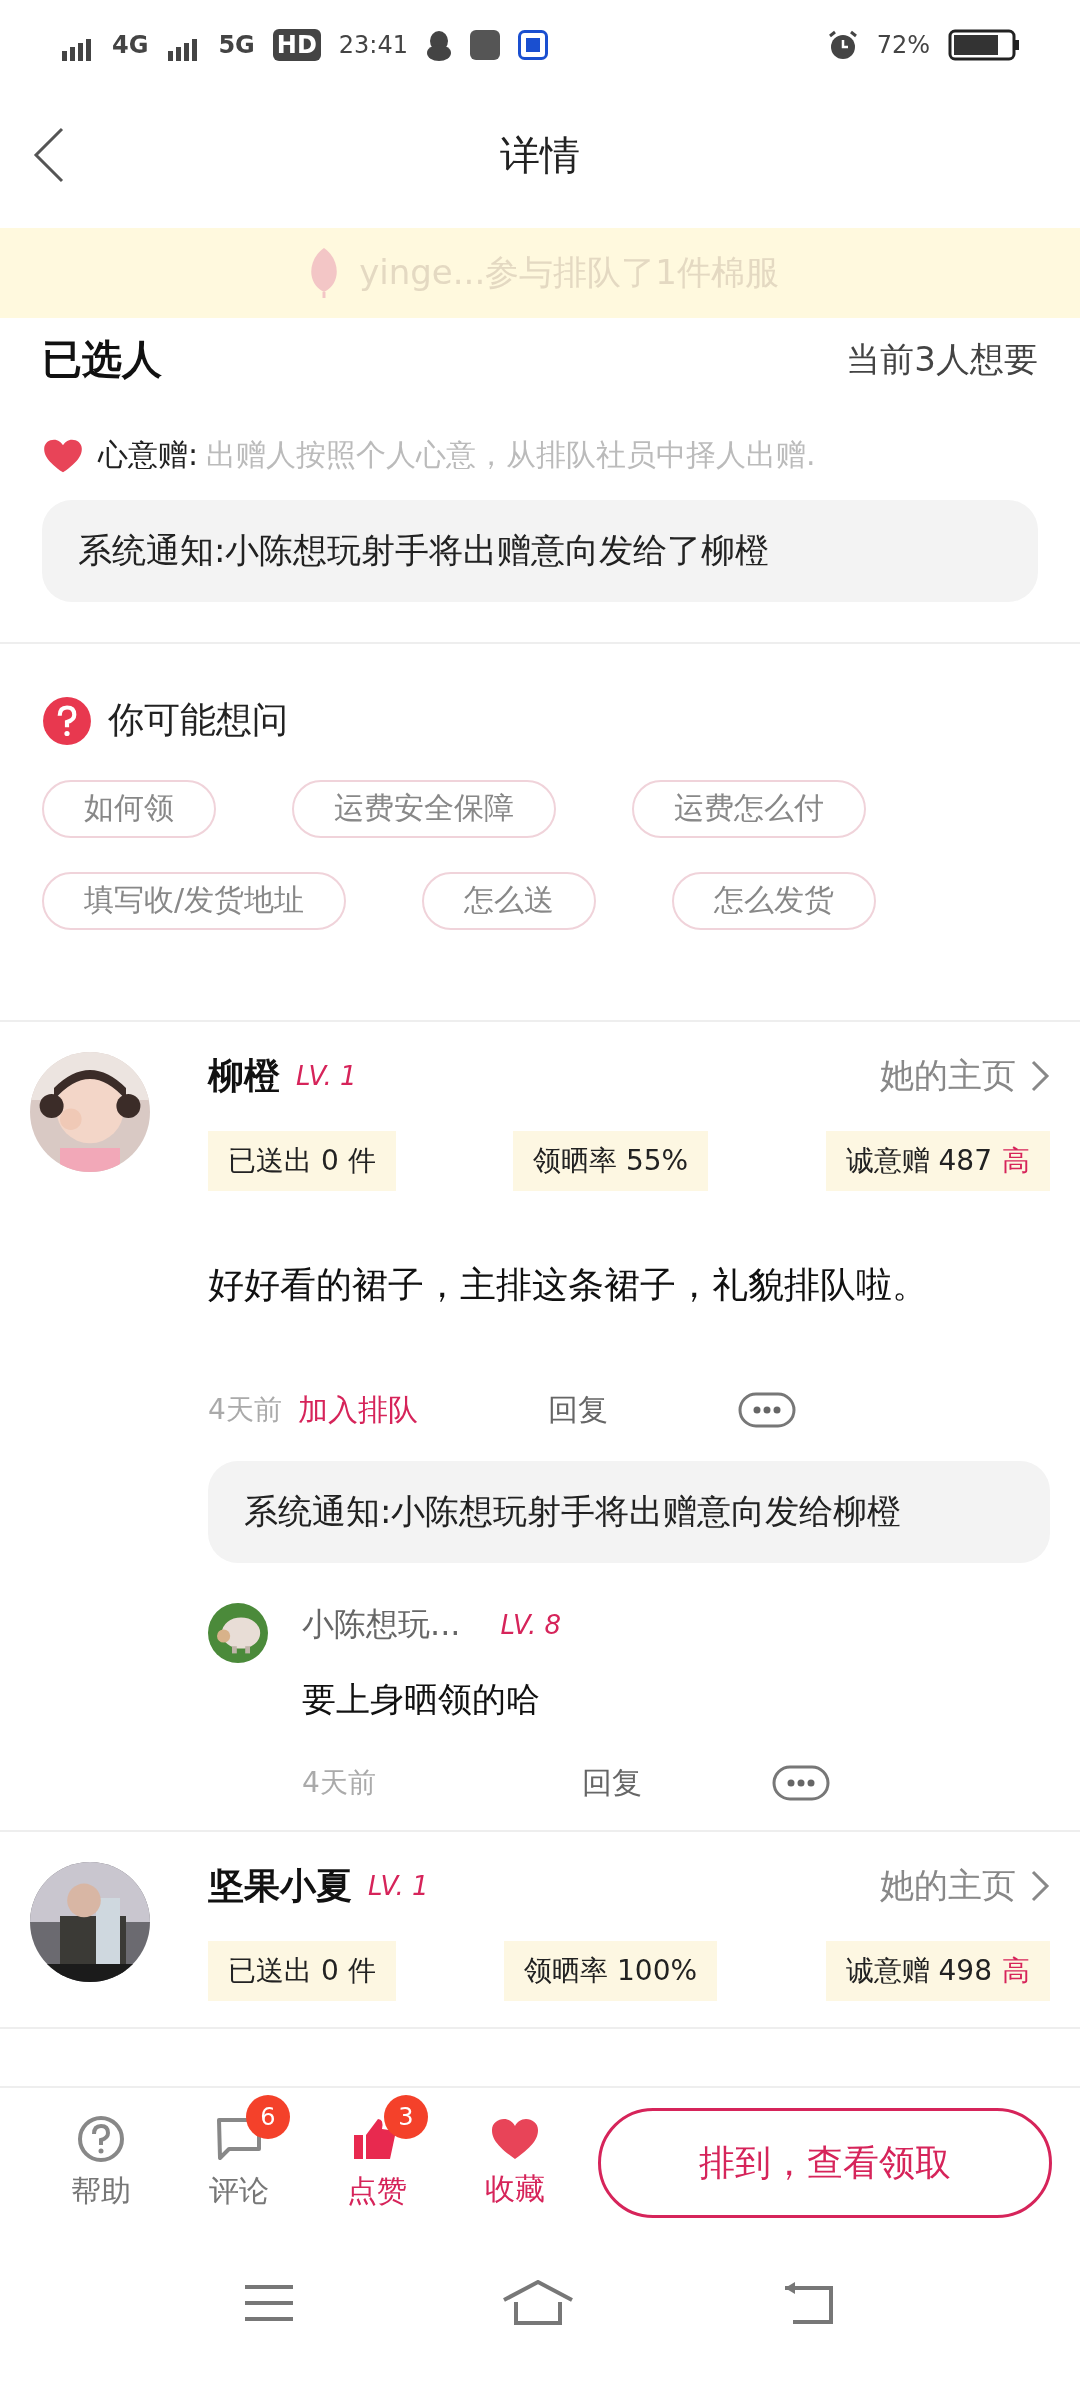 The height and width of the screenshot is (2408, 1080). What do you see at coordinates (942, 359) in the screenshot?
I see `want-count: 当前3人想要` at bounding box center [942, 359].